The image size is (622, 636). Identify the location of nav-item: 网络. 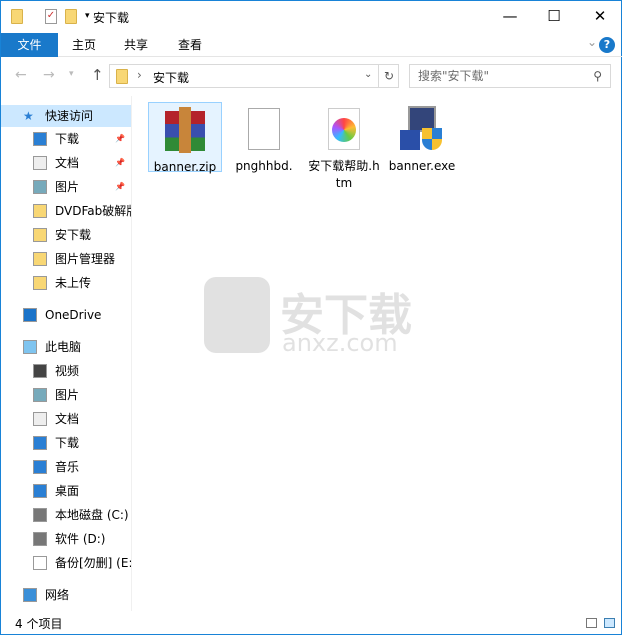
(66, 595).